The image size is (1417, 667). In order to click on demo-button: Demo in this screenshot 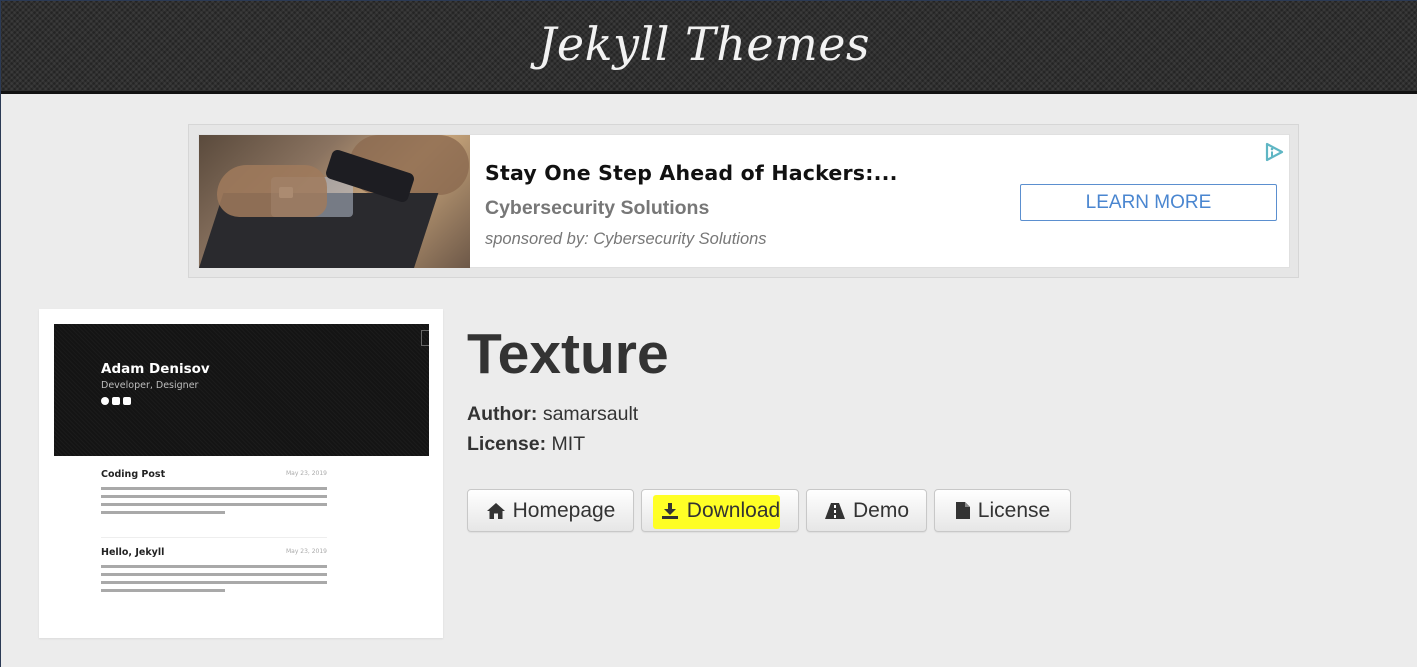, I will do `click(866, 510)`.